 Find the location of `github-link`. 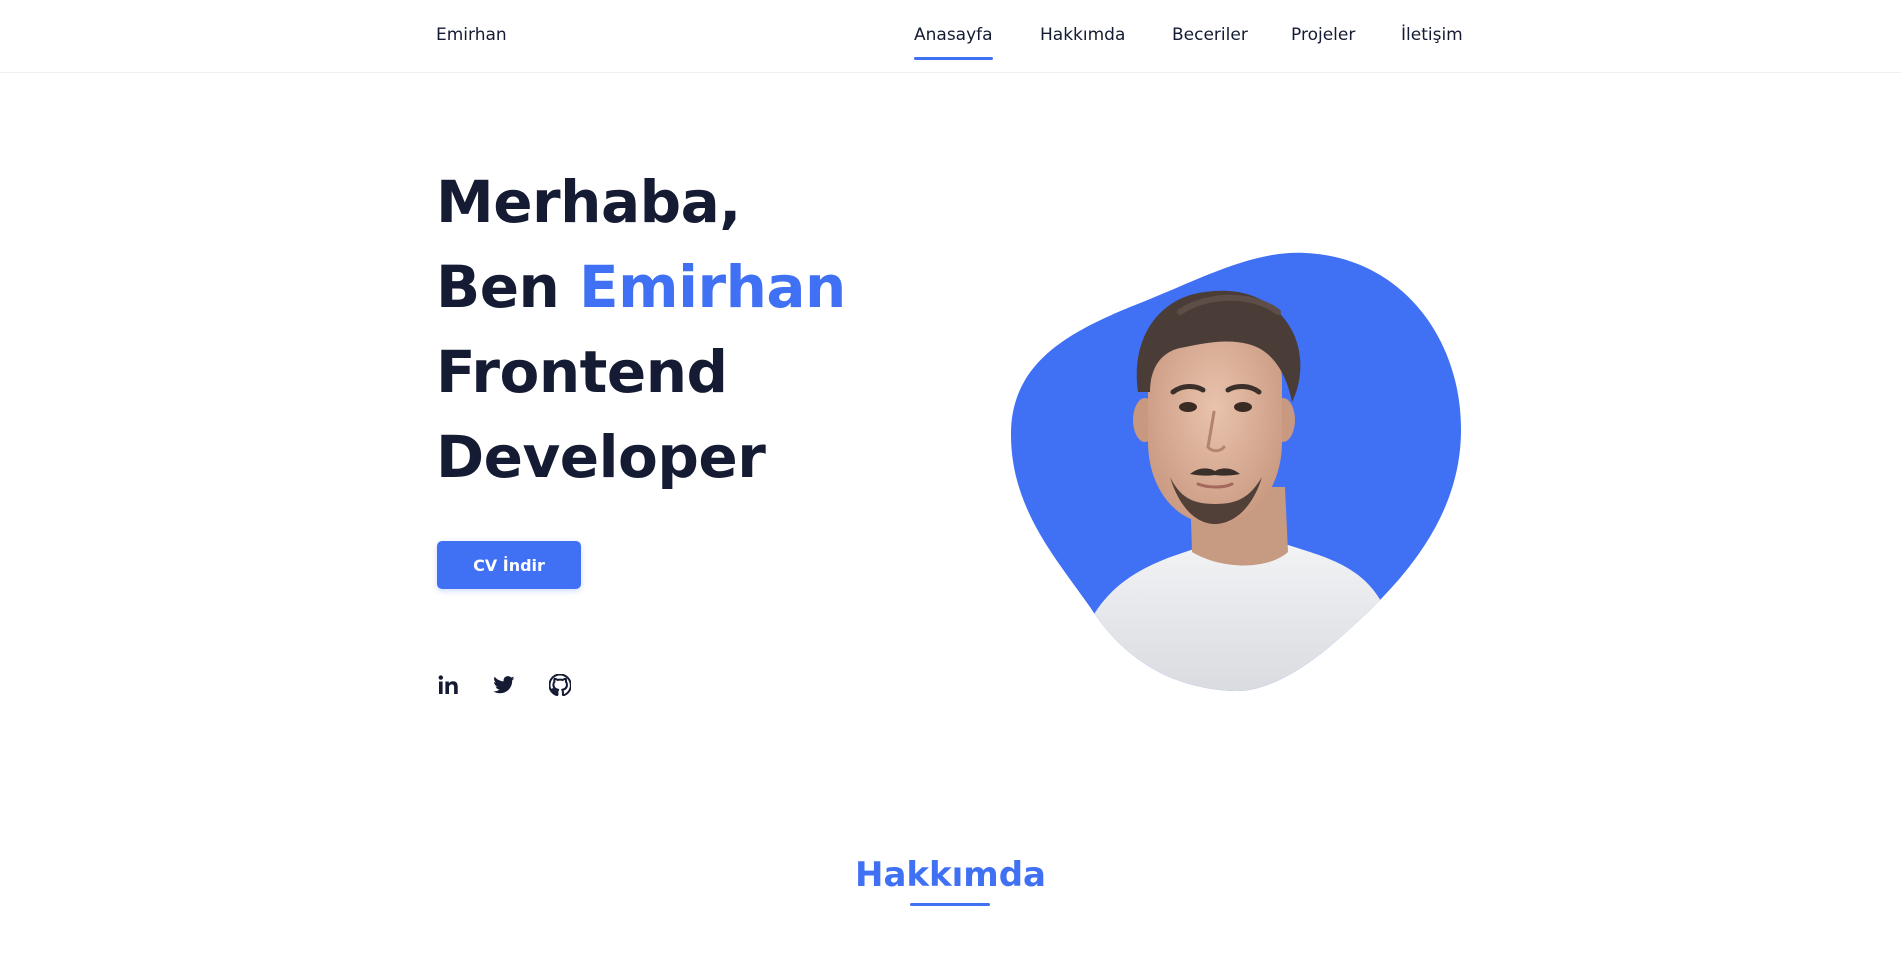

github-link is located at coordinates (560, 685).